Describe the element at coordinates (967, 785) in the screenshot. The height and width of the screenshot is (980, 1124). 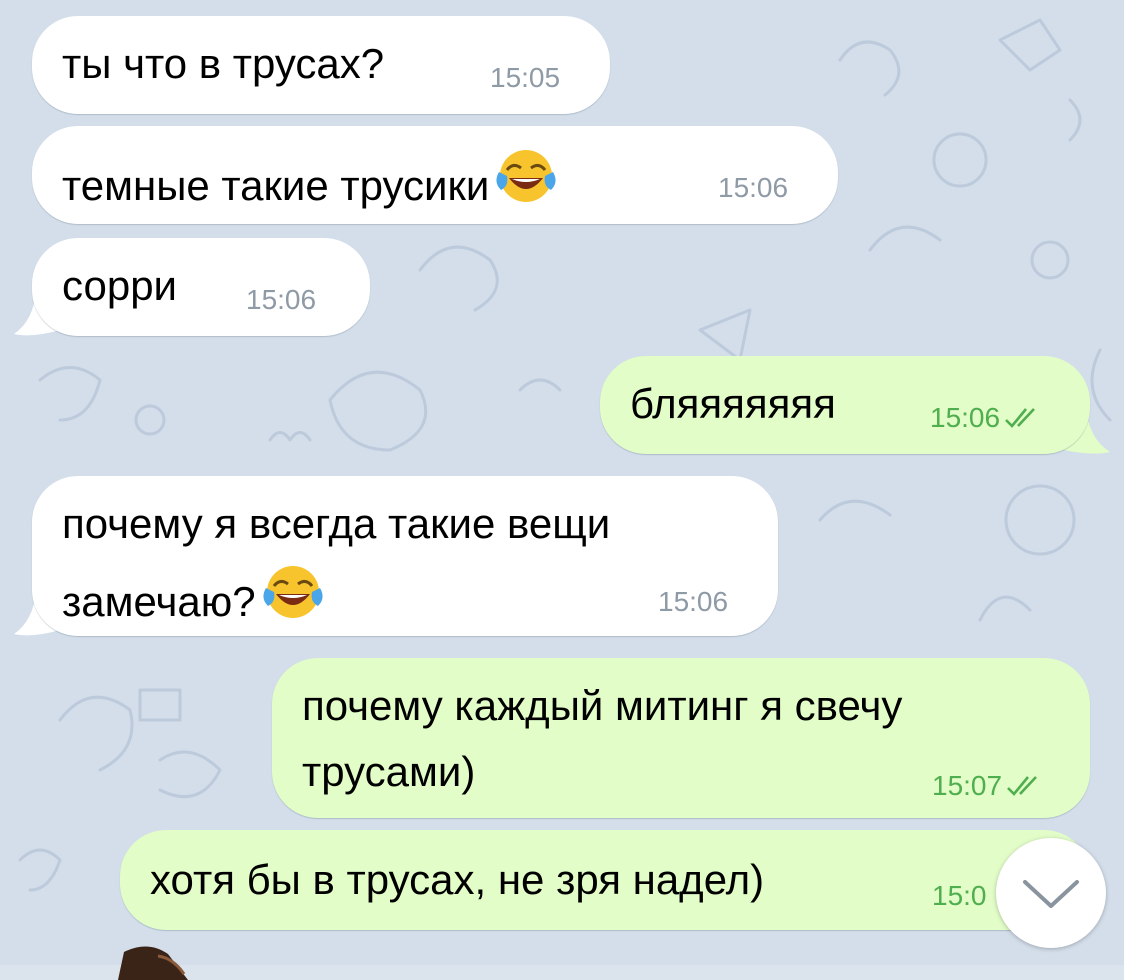
I see `message-time-value: 15:07` at that location.